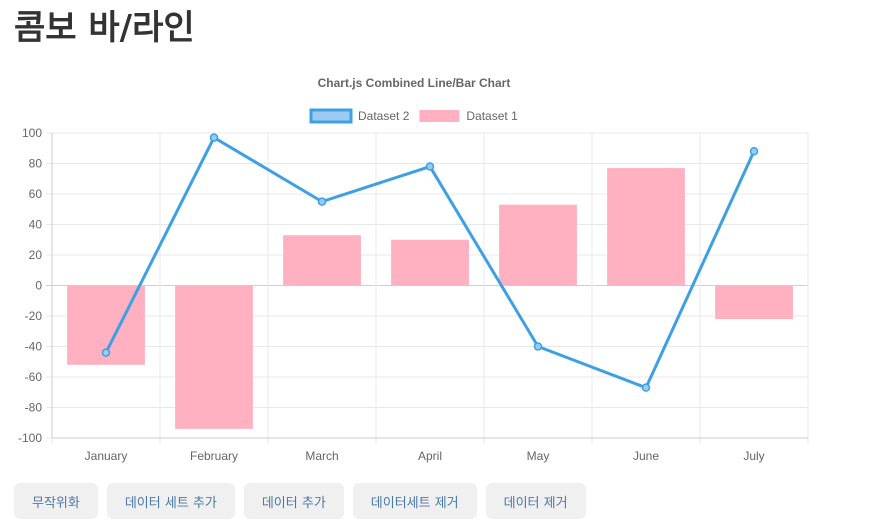 The width and height of the screenshot is (888, 530). Describe the element at coordinates (36, 164) in the screenshot. I see `y-tick-label: 80` at that location.